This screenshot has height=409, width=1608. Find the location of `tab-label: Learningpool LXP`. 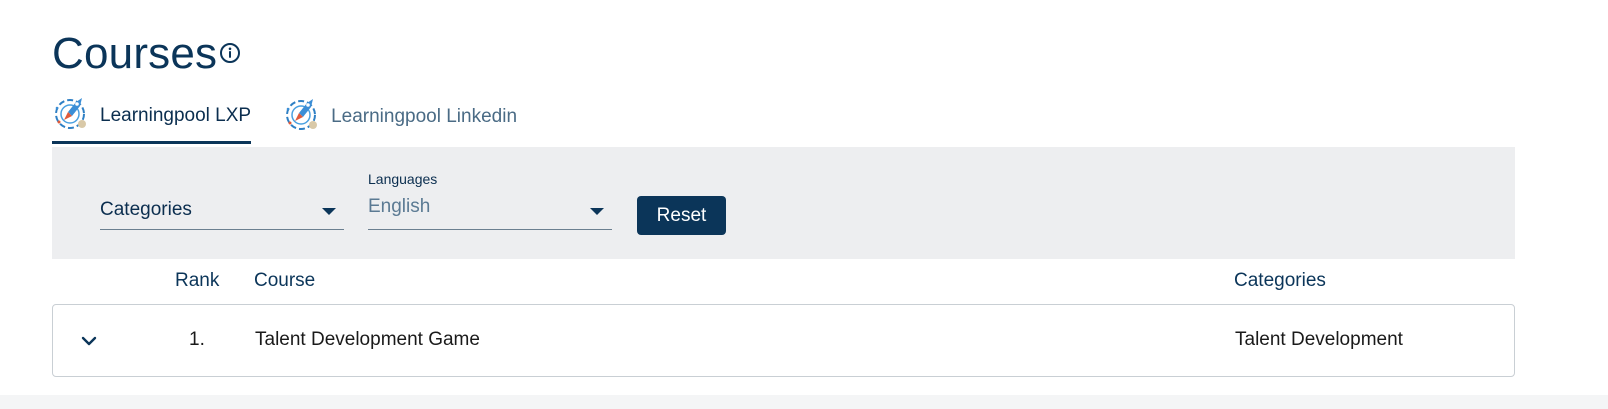

tab-label: Learningpool LXP is located at coordinates (176, 115).